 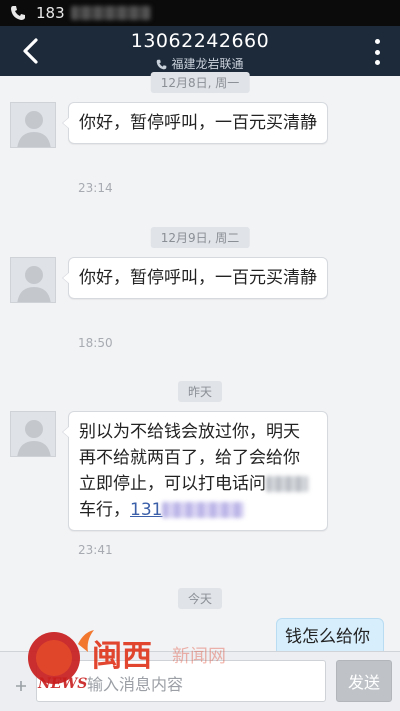 I want to click on message-line: 别以为不给钱会放过你，明天, so click(x=189, y=432).